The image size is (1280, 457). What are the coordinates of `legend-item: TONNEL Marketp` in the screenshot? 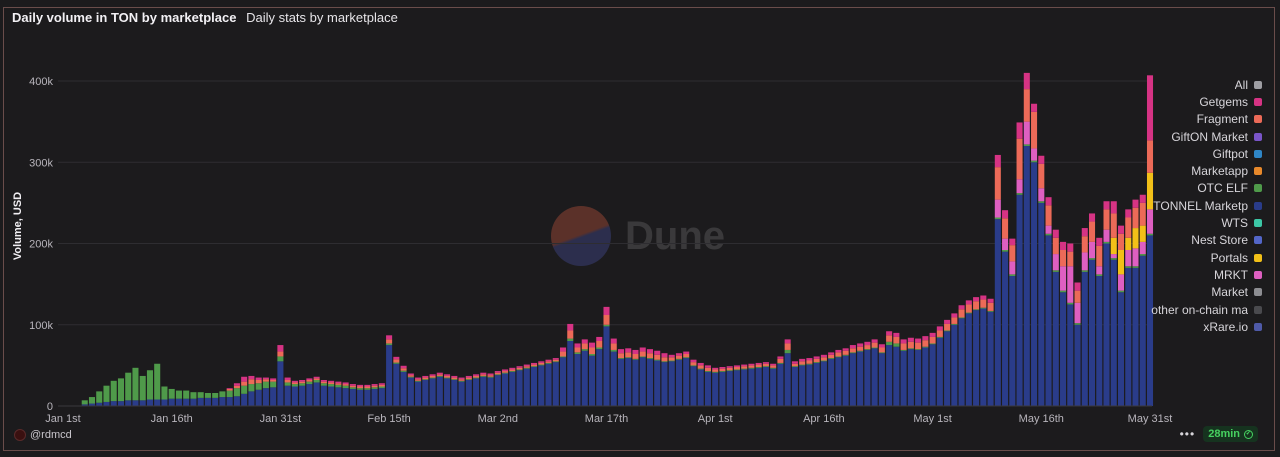 It's located at (1192, 205).